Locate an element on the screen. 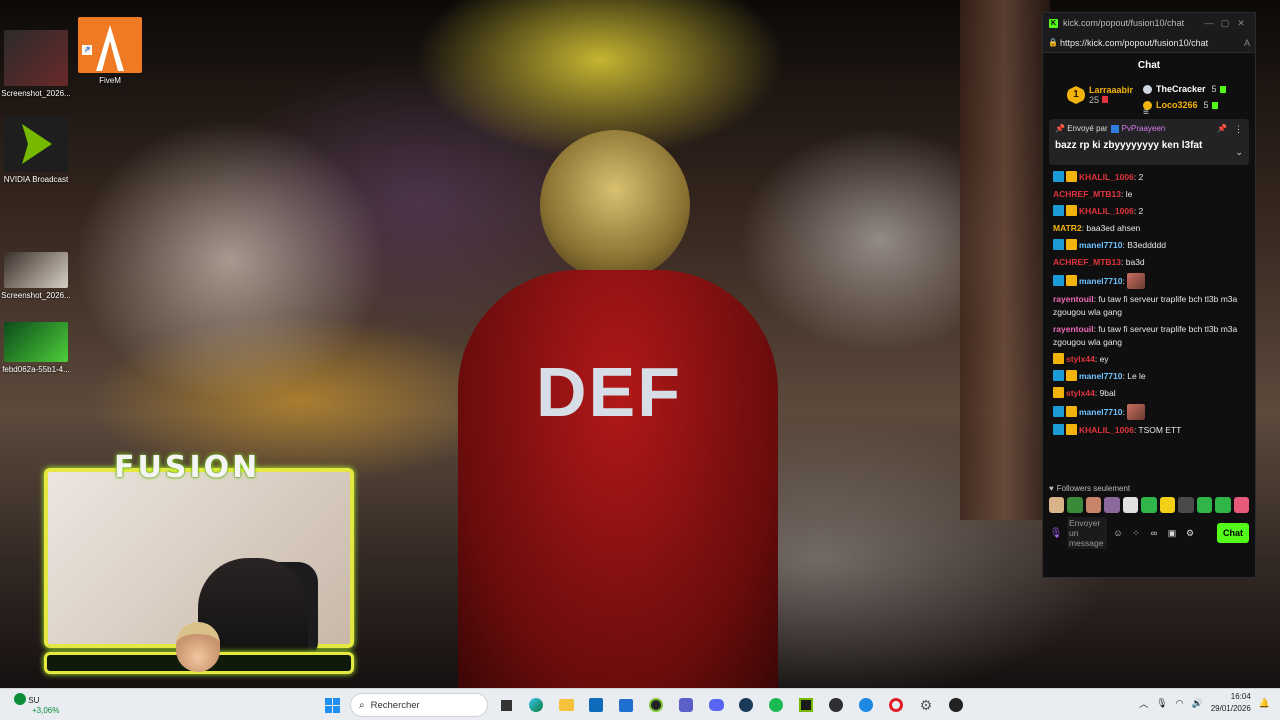 This screenshot has width=1280, height=720. url-text: https://kick.com/popout/fusion10/chat is located at coordinates (1152, 43).